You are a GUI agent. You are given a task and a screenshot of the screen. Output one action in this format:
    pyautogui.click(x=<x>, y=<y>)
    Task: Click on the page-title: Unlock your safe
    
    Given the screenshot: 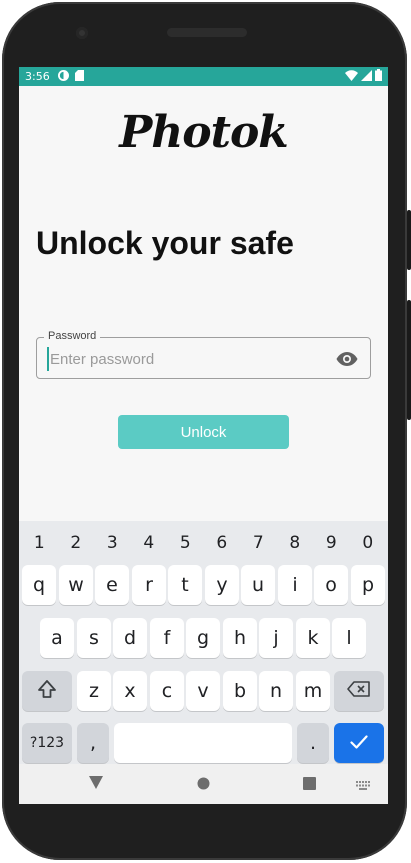 What is the action you would take?
    pyautogui.click(x=165, y=243)
    